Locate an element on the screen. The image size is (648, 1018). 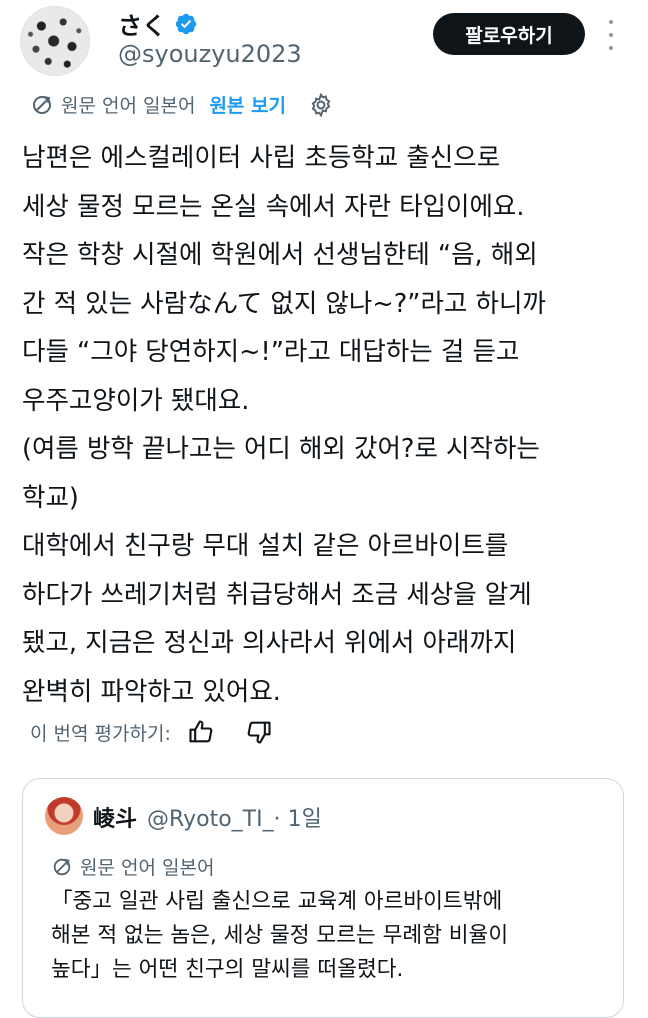
quoted-author-avatar is located at coordinates (64, 816).